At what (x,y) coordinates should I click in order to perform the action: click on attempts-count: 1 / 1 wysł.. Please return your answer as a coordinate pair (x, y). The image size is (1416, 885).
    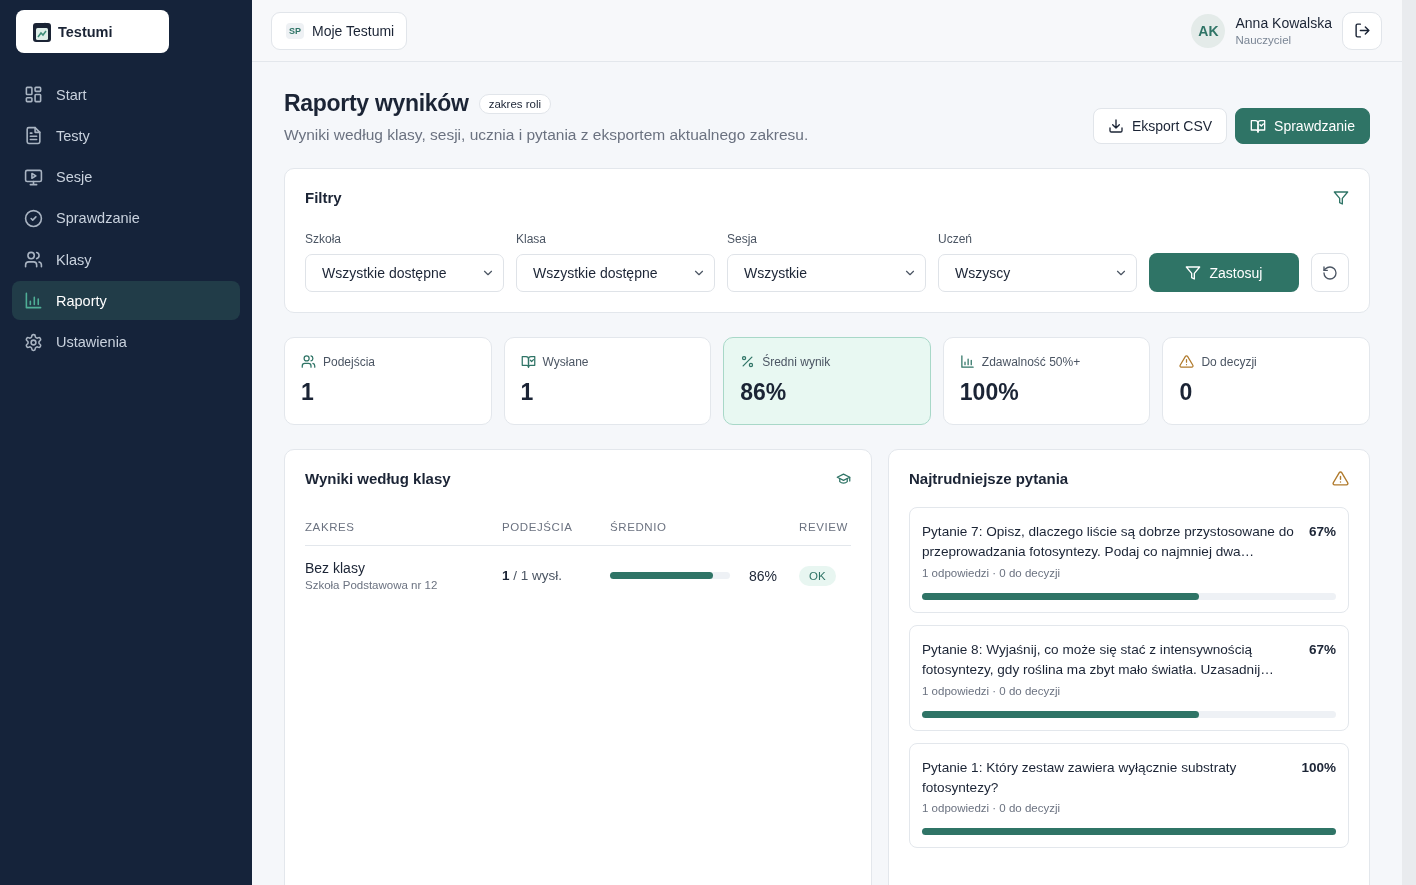
    Looking at the image, I should click on (532, 575).